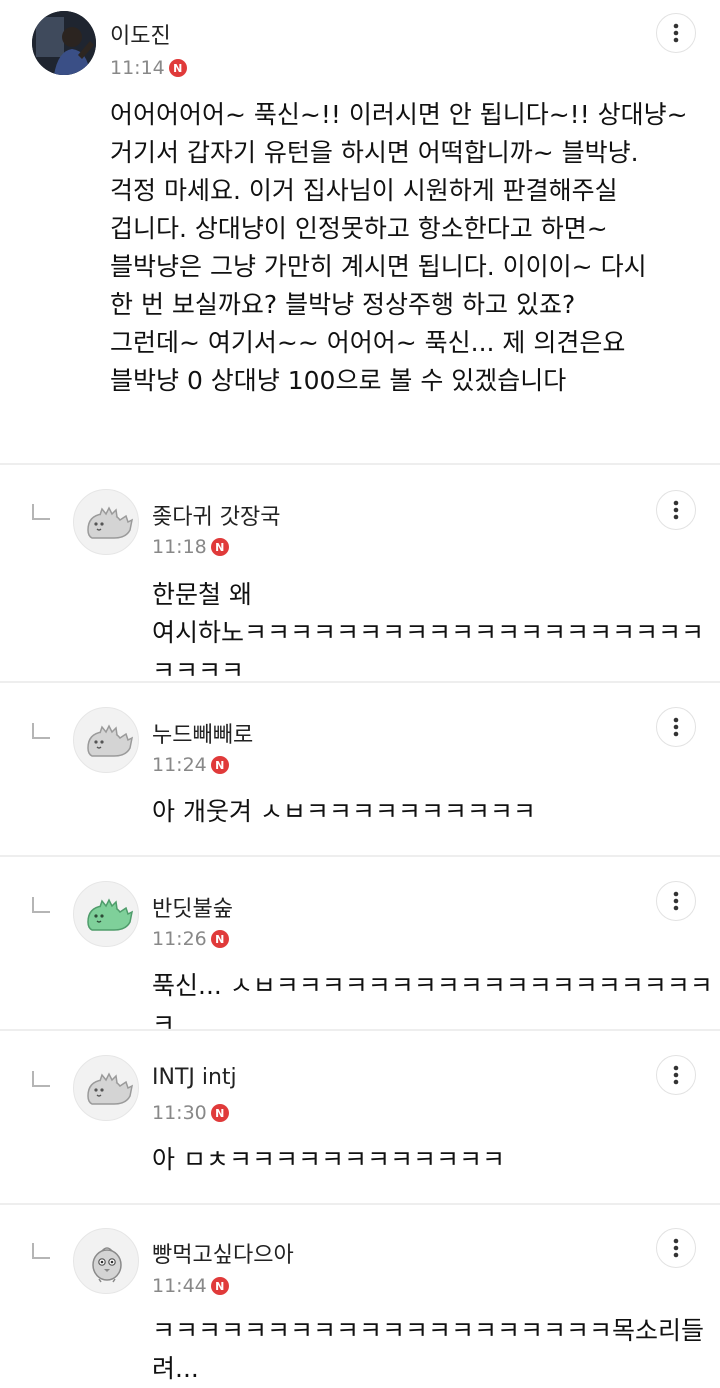 This screenshot has height=1388, width=720. What do you see at coordinates (179, 765) in the screenshot?
I see `comment-time: 11:24` at bounding box center [179, 765].